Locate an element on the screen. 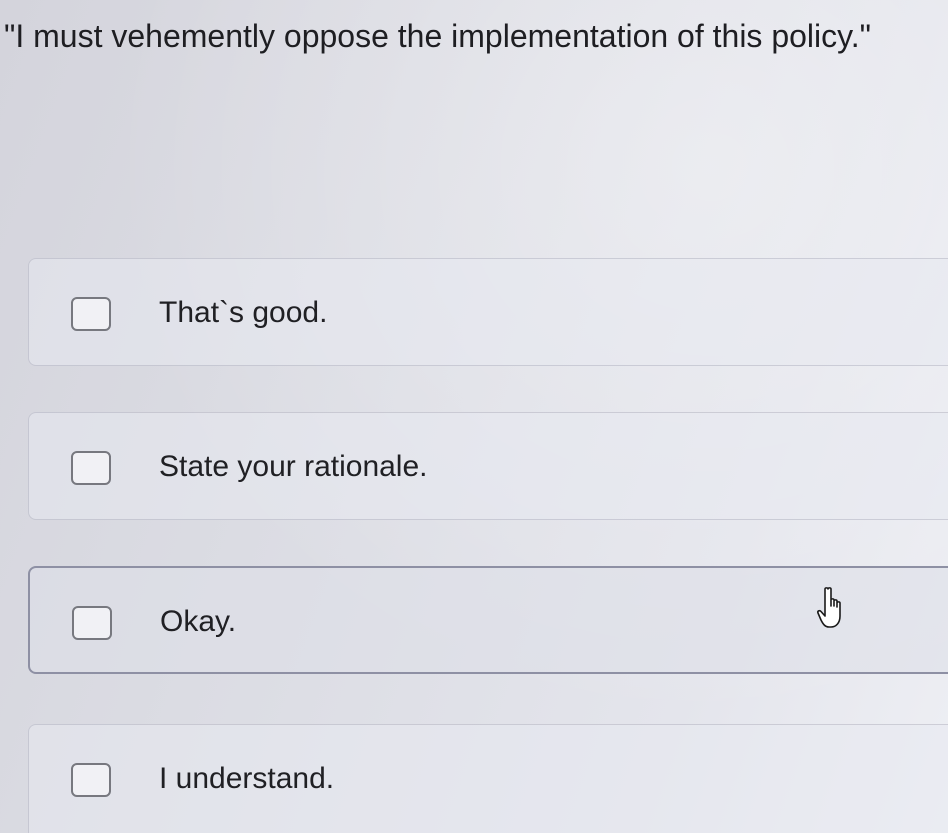 The width and height of the screenshot is (948, 833). option-label: I understand. is located at coordinates (247, 778).